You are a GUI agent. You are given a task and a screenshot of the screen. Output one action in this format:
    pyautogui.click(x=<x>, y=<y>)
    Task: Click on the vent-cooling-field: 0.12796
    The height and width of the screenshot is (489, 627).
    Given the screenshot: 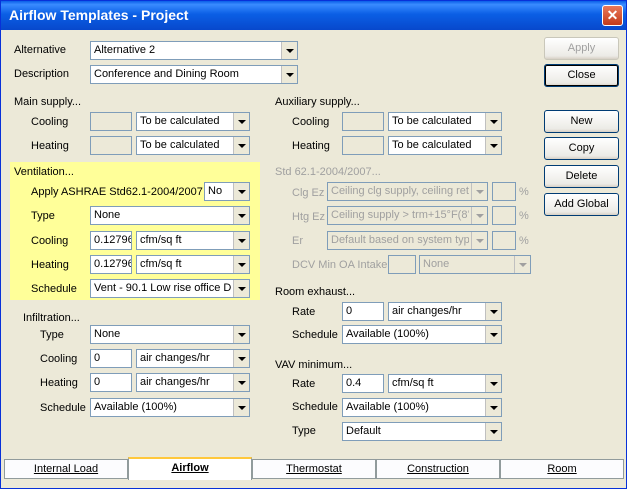 What is the action you would take?
    pyautogui.click(x=111, y=240)
    